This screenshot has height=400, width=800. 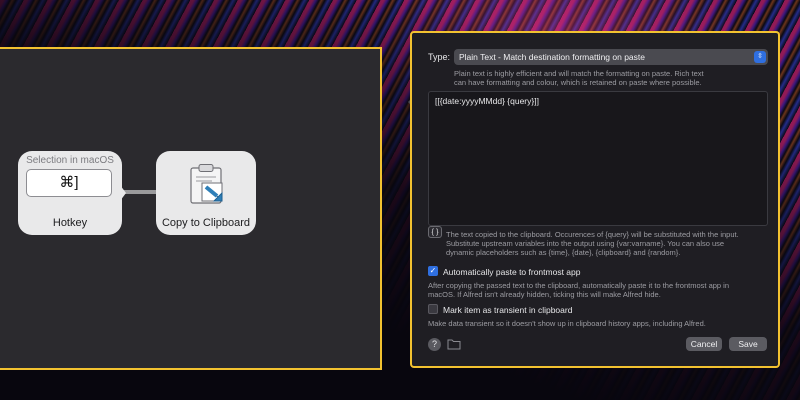 What do you see at coordinates (206, 184) in the screenshot?
I see `clipboard-icon` at bounding box center [206, 184].